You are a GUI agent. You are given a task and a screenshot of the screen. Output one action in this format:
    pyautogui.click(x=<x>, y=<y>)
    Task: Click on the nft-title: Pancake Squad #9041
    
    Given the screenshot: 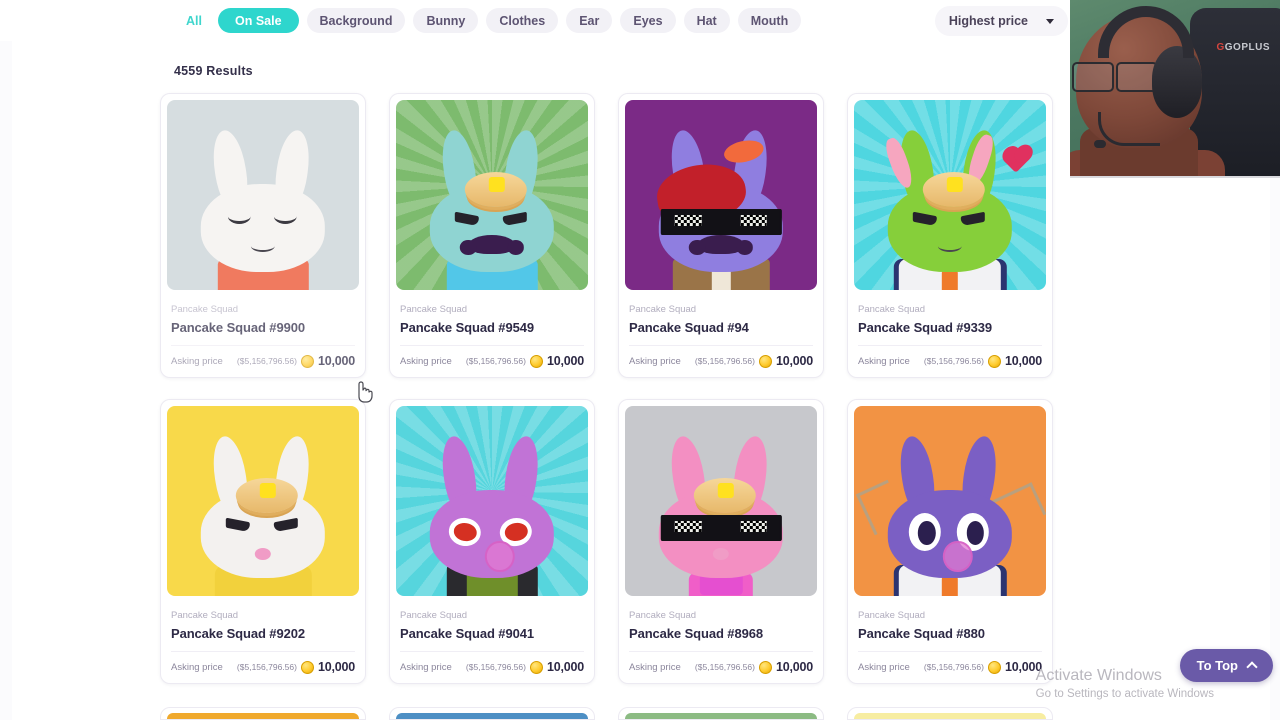 What is the action you would take?
    pyautogui.click(x=467, y=633)
    